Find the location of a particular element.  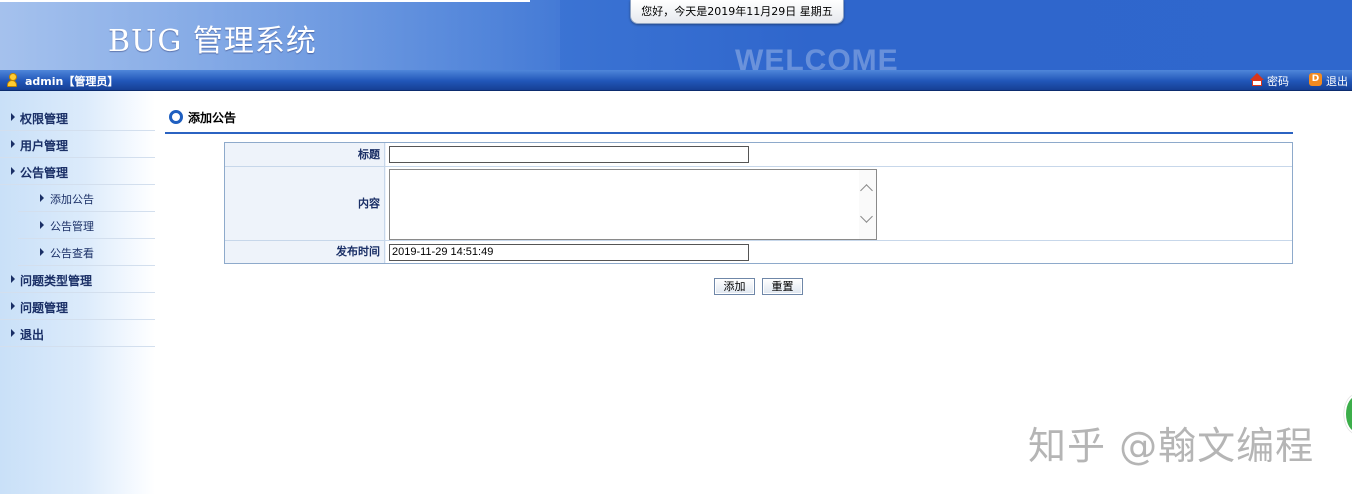

password-link: 密码 is located at coordinates (1278, 81).